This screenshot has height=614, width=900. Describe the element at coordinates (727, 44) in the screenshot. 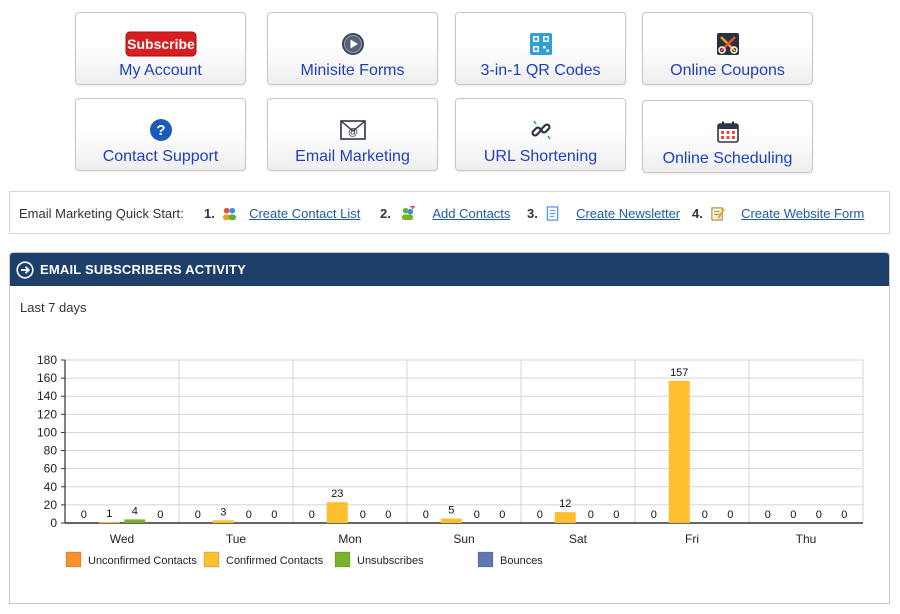

I see `scissors-coupon-icon` at that location.